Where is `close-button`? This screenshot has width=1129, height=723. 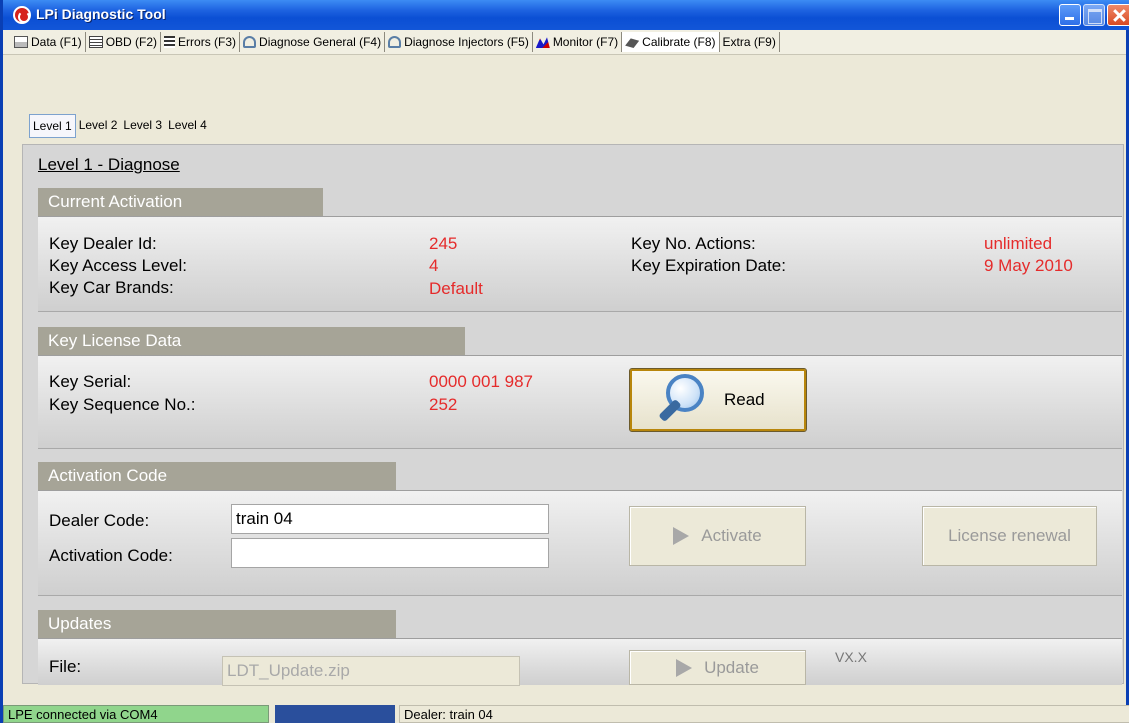 close-button is located at coordinates (1118, 15).